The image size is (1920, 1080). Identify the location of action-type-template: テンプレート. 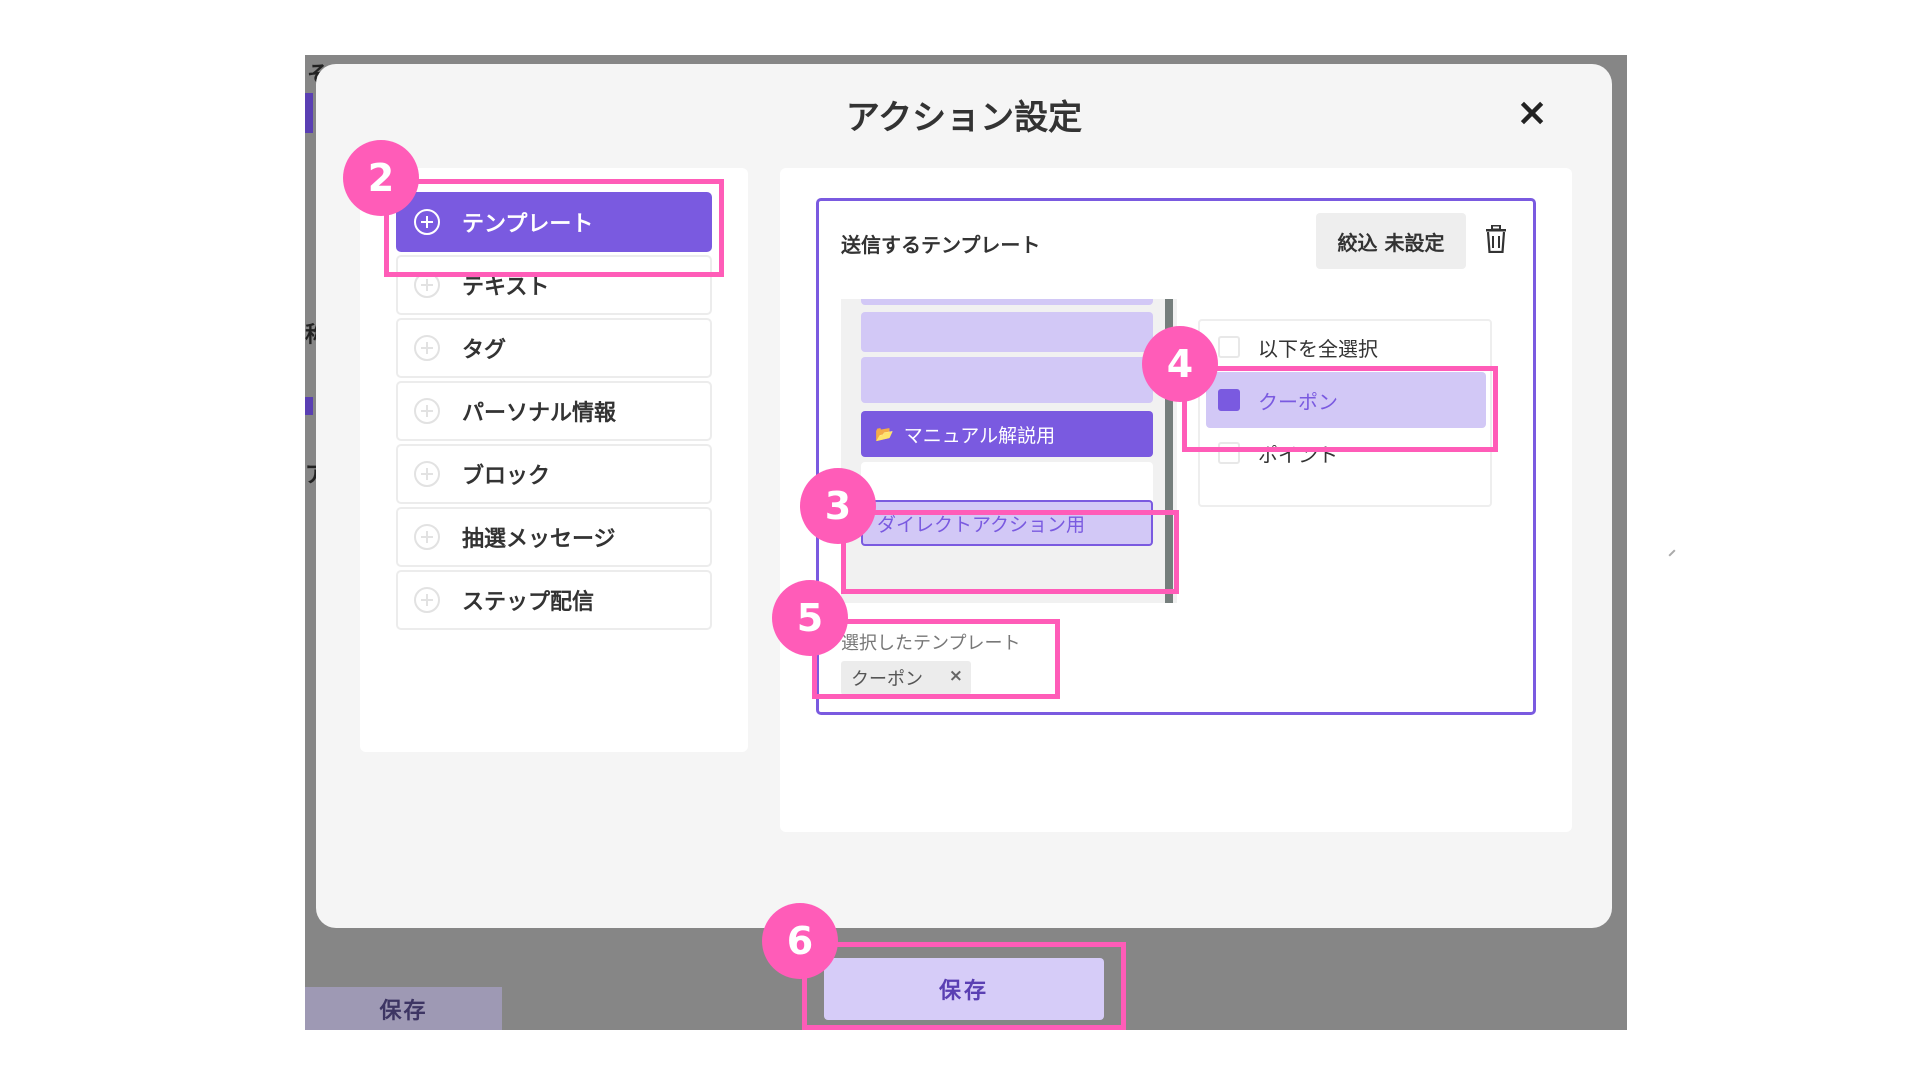
(554, 222).